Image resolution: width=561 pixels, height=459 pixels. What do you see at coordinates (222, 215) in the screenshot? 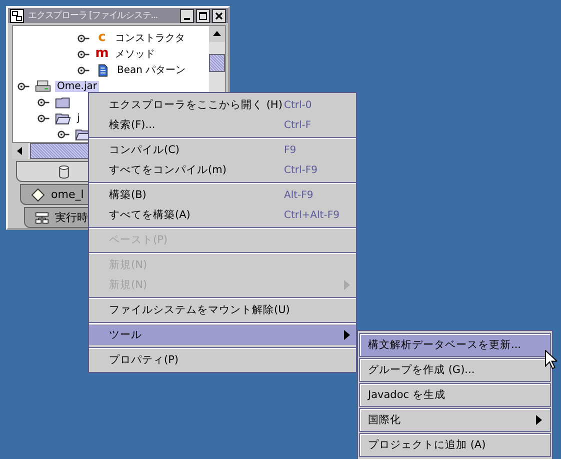
I see `menu-item: すべてを構築(A) Ctrl+Alt-F9` at bounding box center [222, 215].